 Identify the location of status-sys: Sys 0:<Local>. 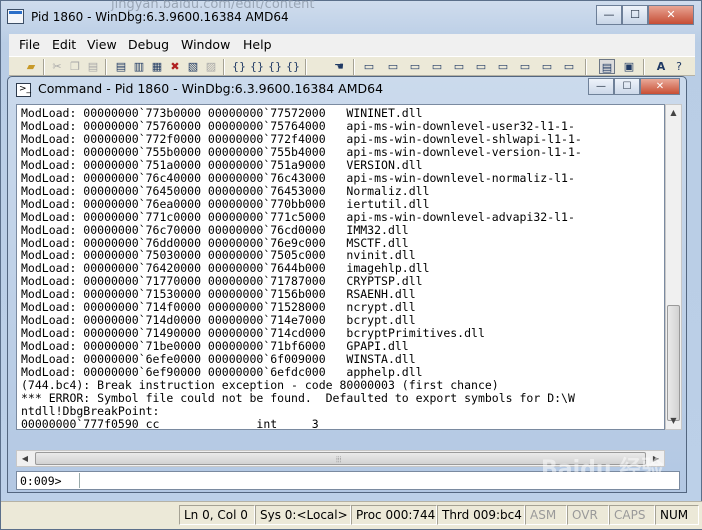
(303, 515).